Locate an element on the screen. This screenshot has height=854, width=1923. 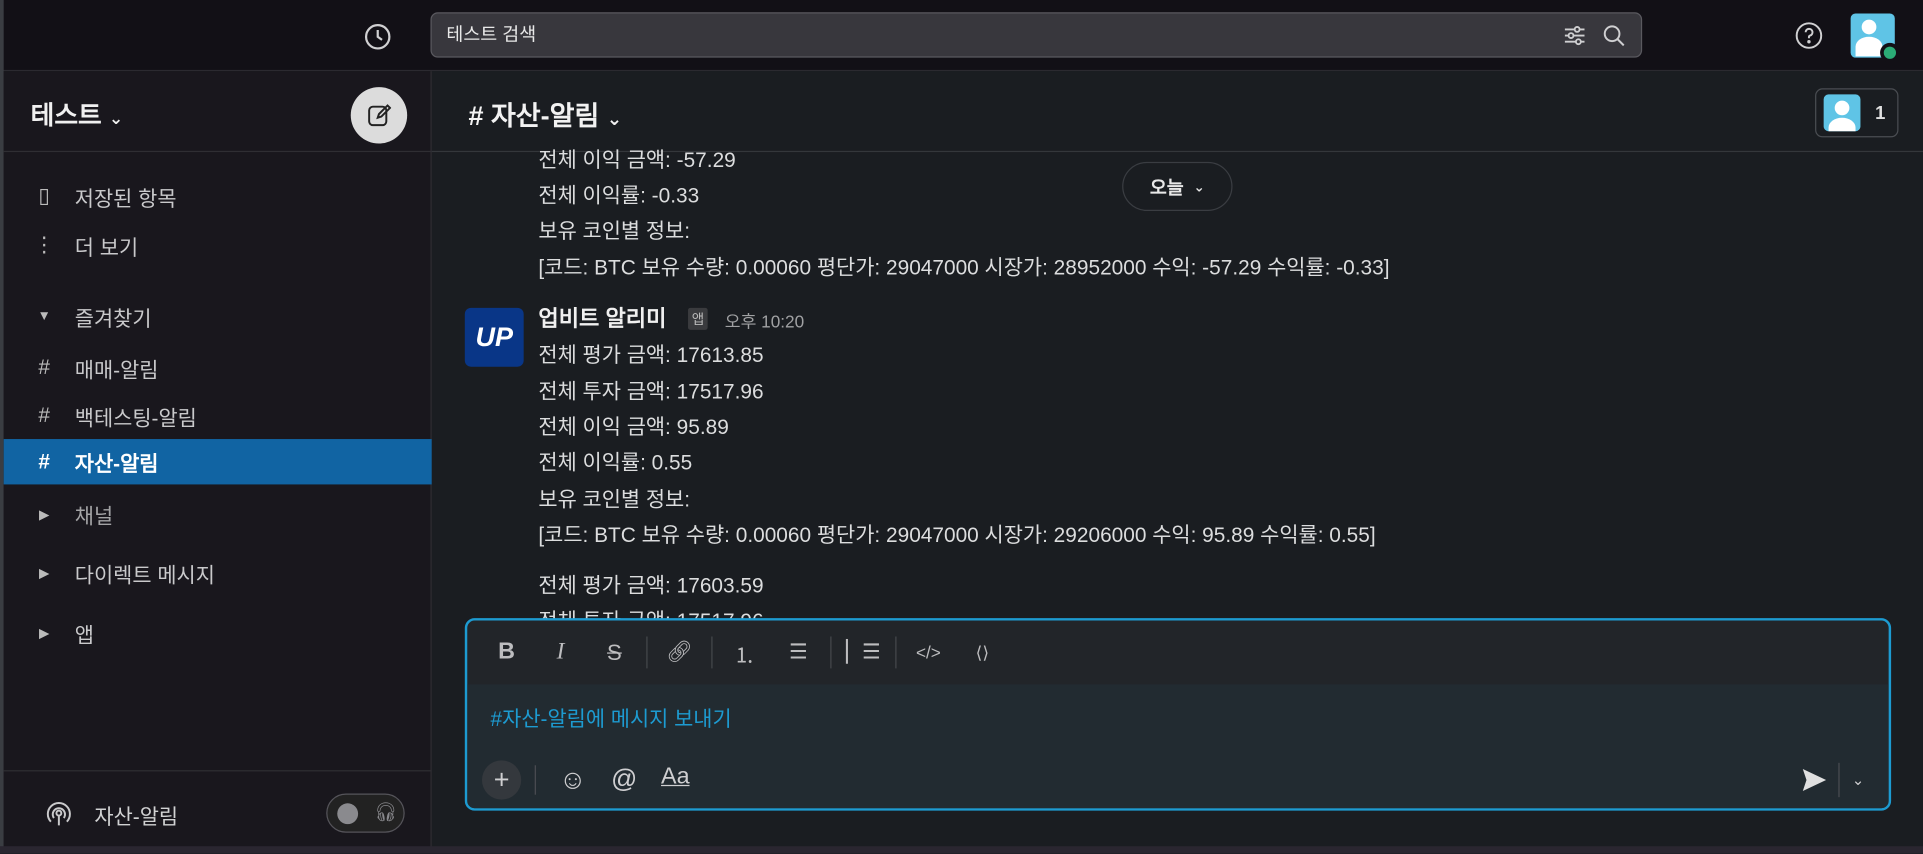
sidebar-item-more: ⋮ 더 보기 is located at coordinates (218, 245).